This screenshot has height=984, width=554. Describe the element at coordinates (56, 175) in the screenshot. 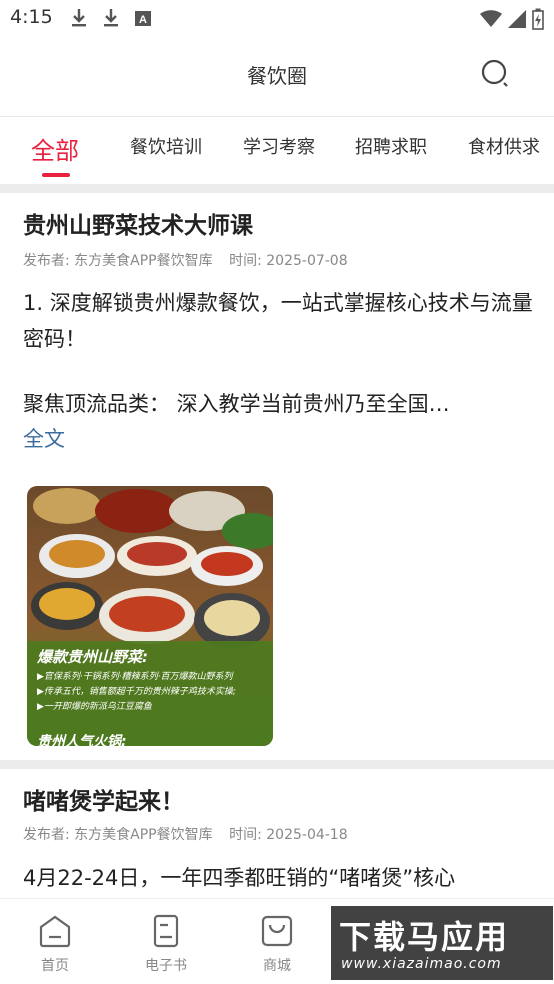

I see `active-tab-indicator` at that location.